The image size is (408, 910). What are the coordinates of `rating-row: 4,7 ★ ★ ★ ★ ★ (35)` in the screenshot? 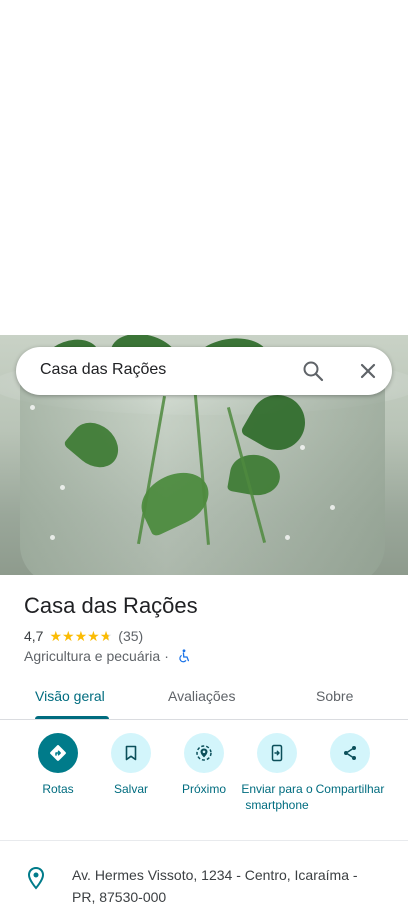 It's located at (83, 636).